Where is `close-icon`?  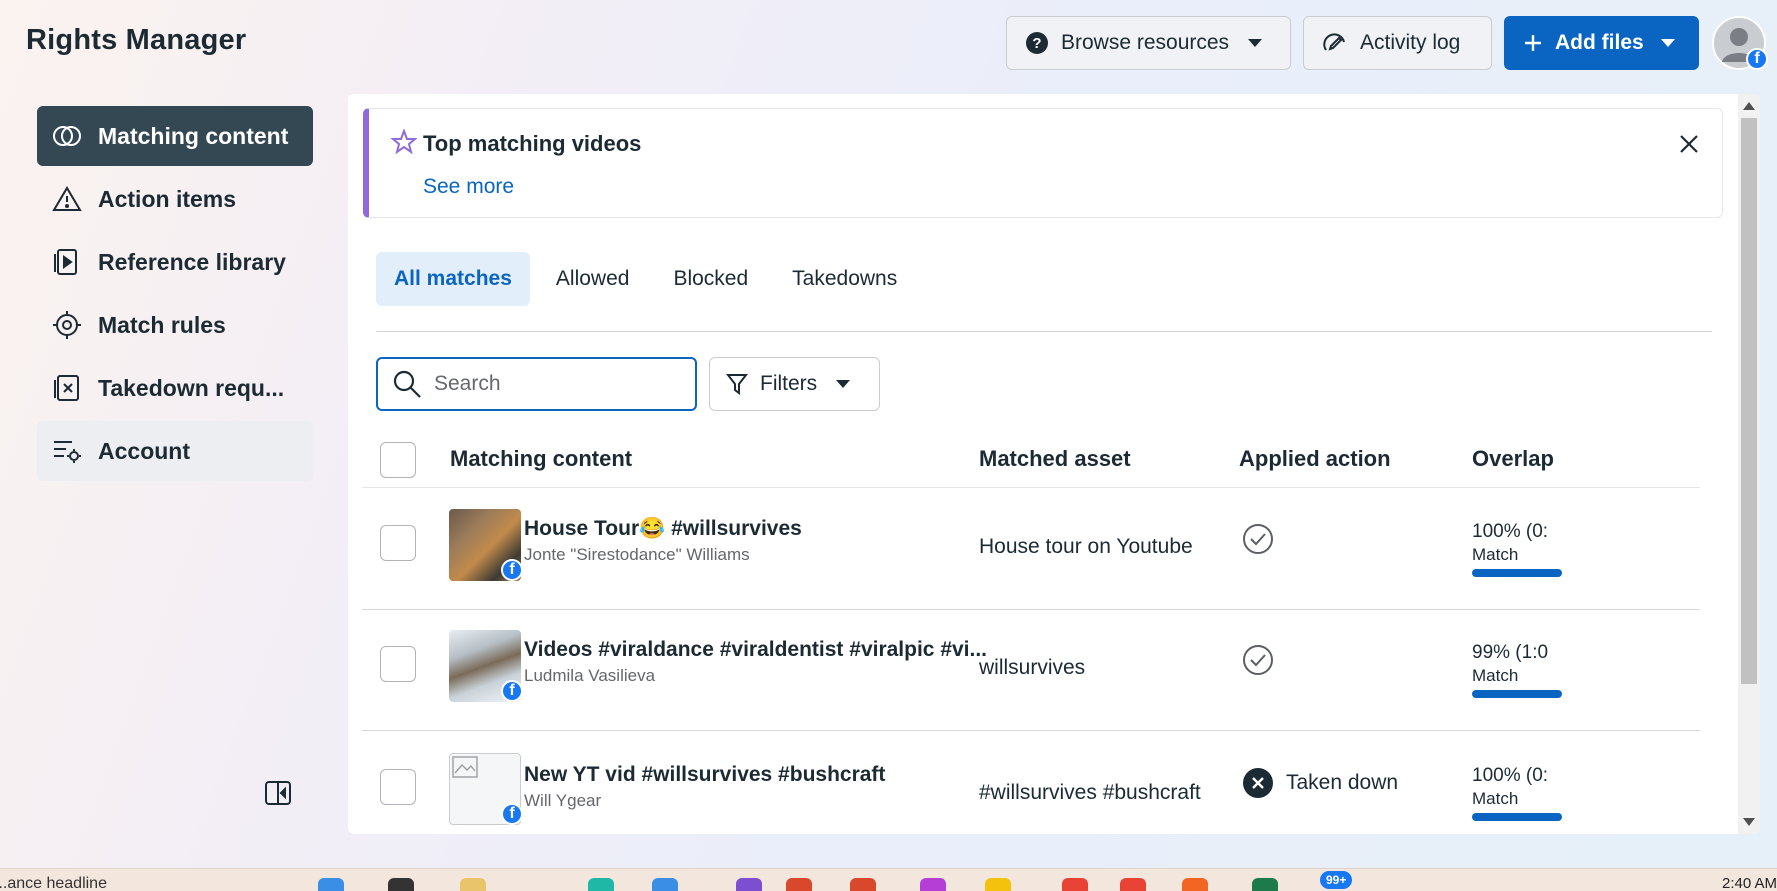 close-icon is located at coordinates (1689, 144).